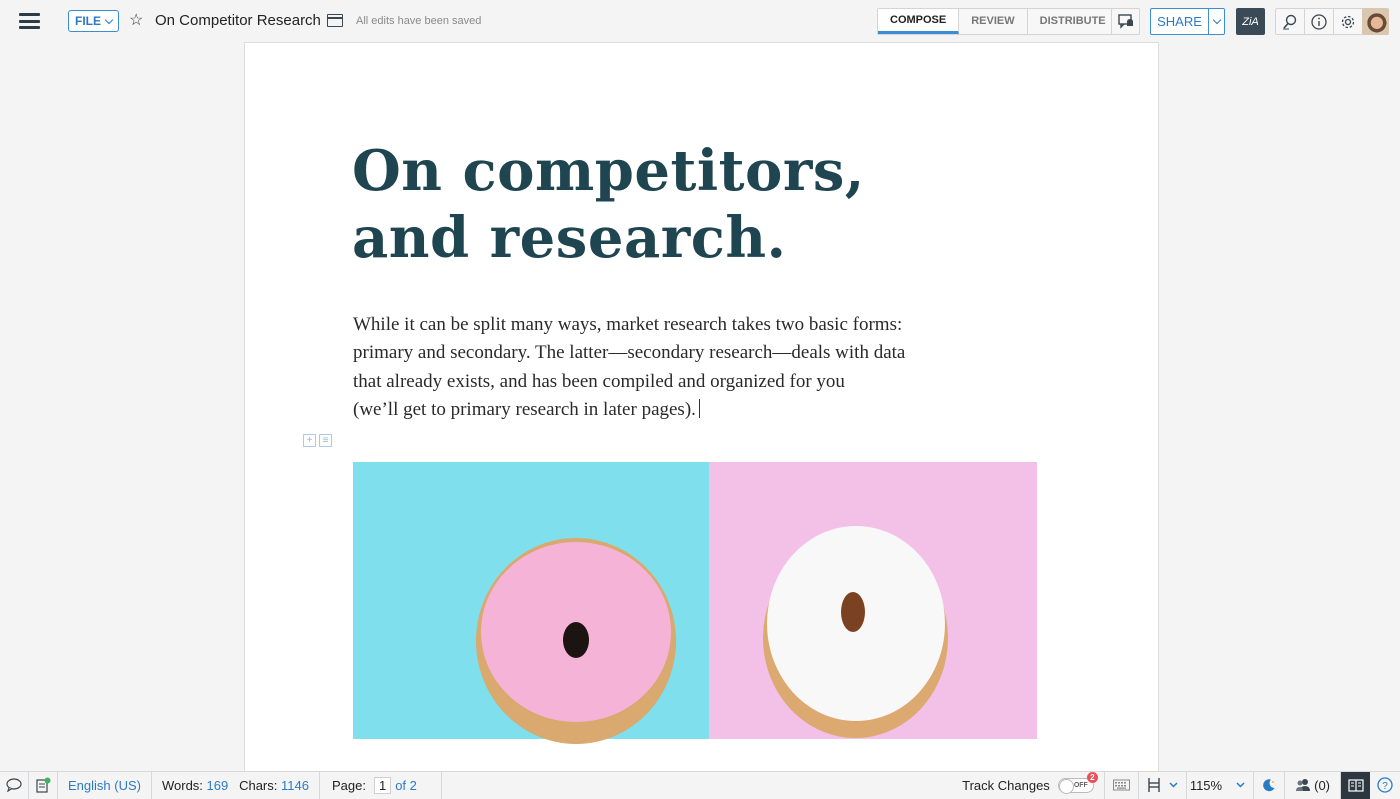  What do you see at coordinates (136, 21) in the screenshot?
I see `star-icon: ☆` at bounding box center [136, 21].